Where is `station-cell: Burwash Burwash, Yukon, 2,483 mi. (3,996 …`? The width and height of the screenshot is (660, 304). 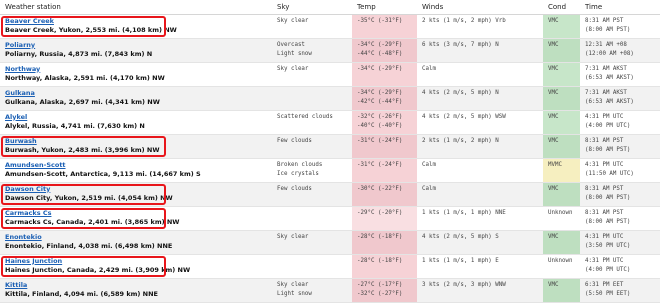
station-cell: Burwash Burwash, Yukon, 2,483 mi. (3,996 … is located at coordinates (136, 146).